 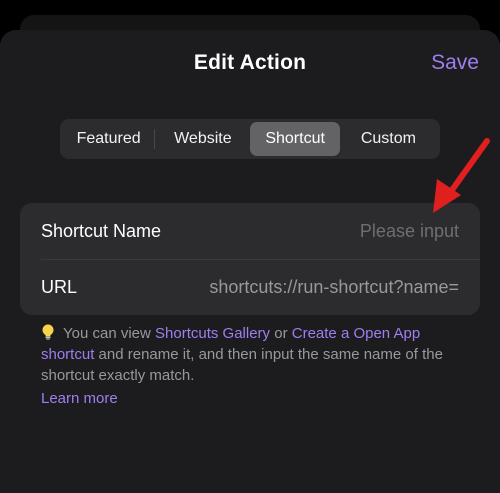 What do you see at coordinates (250, 231) in the screenshot?
I see `shortcut-name-row: Shortcut Name Please input` at bounding box center [250, 231].